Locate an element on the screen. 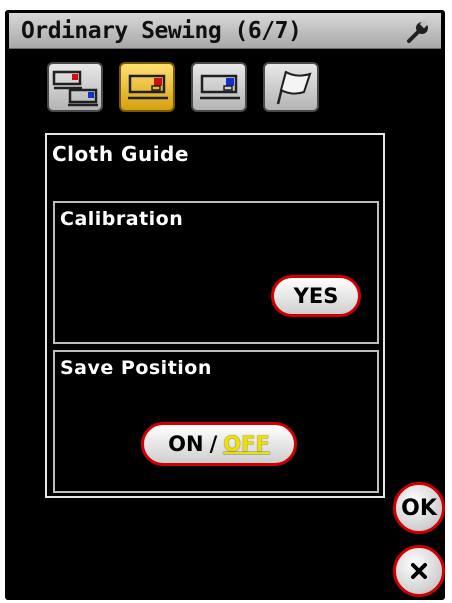 This screenshot has height=603, width=452. ok-label: OK is located at coordinates (419, 508).